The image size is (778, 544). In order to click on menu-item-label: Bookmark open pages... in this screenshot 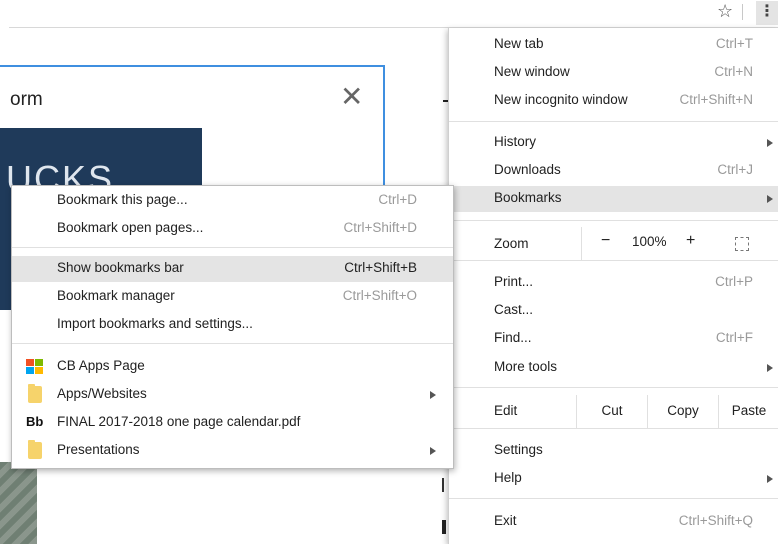, I will do `click(130, 227)`.